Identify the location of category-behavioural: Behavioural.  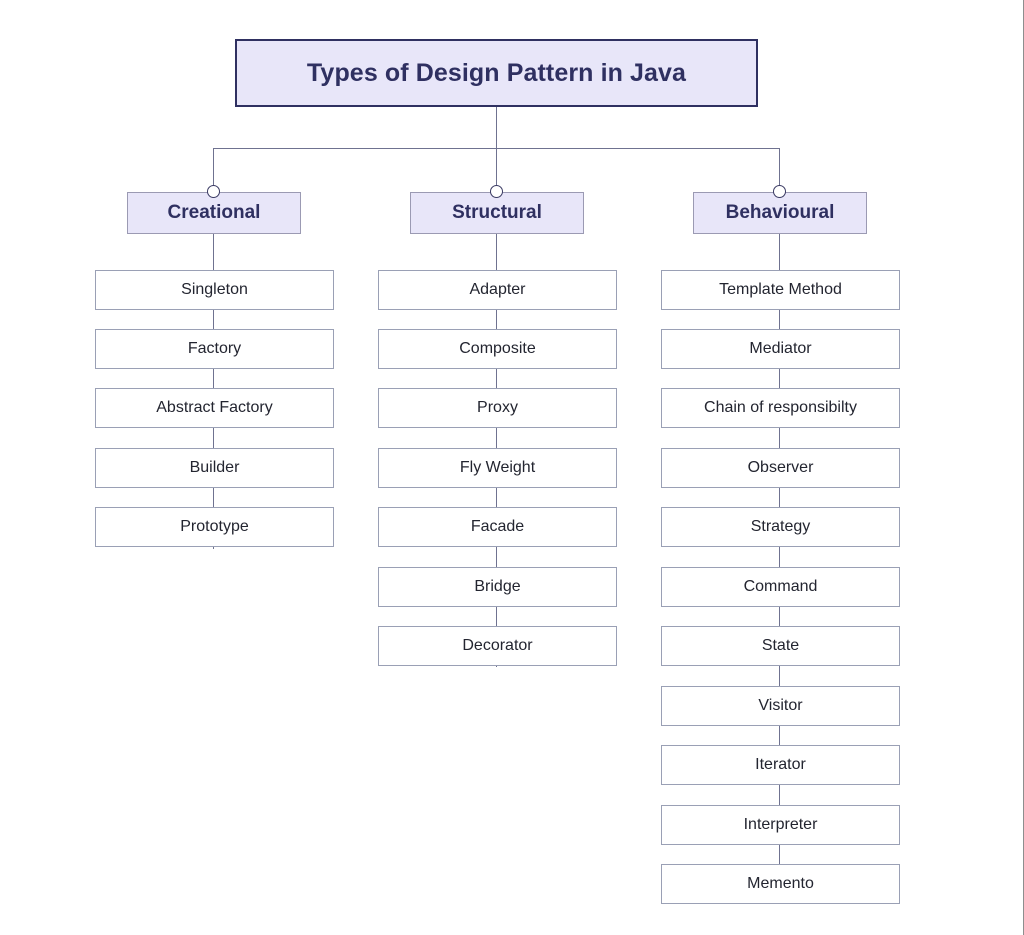
(780, 213).